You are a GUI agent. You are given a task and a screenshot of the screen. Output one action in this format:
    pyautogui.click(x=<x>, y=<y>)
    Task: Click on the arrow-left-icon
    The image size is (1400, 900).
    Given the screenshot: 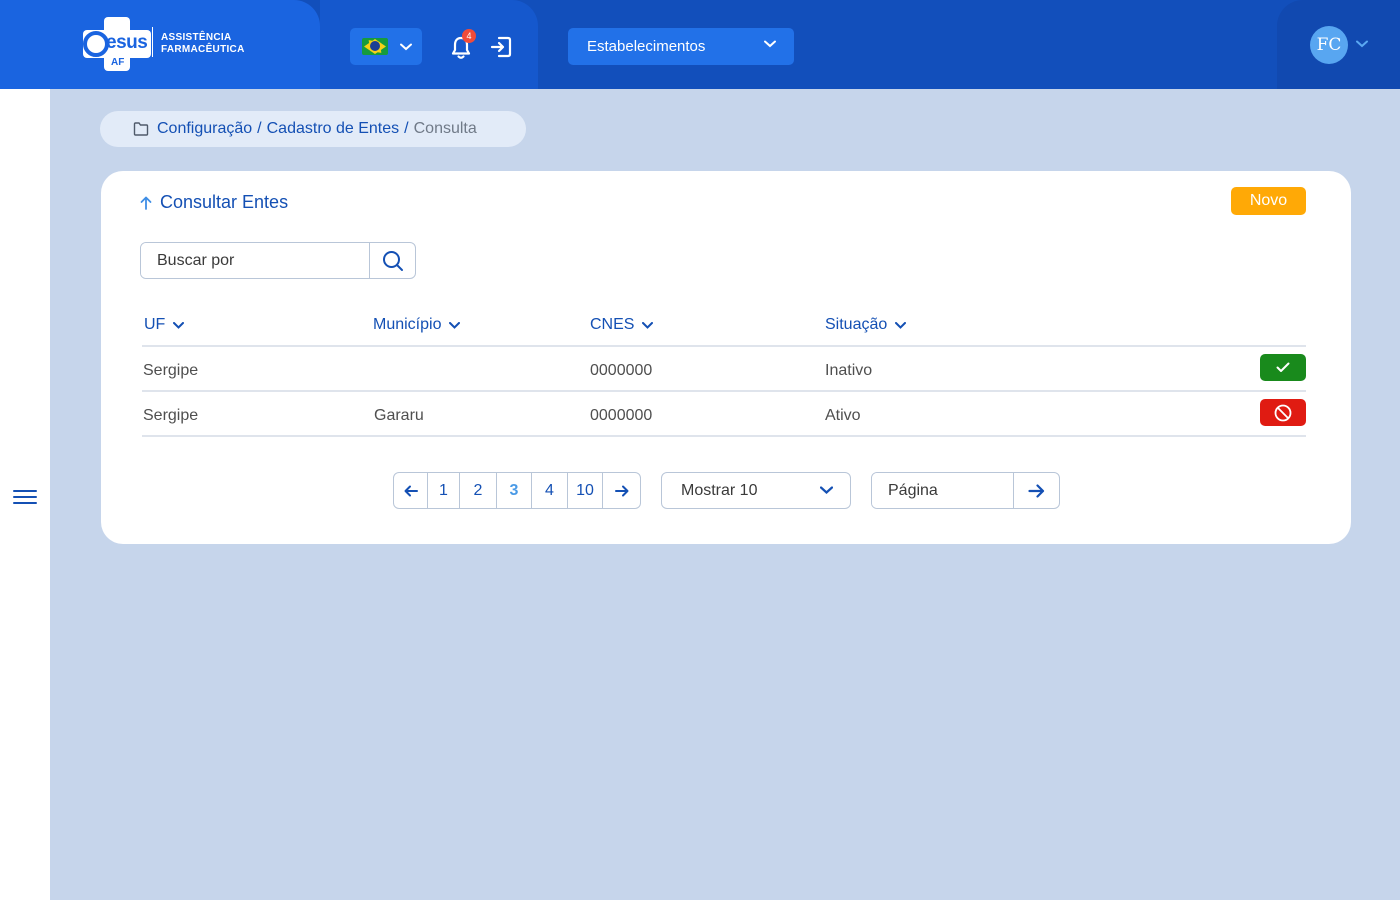 What is the action you would take?
    pyautogui.click(x=411, y=490)
    